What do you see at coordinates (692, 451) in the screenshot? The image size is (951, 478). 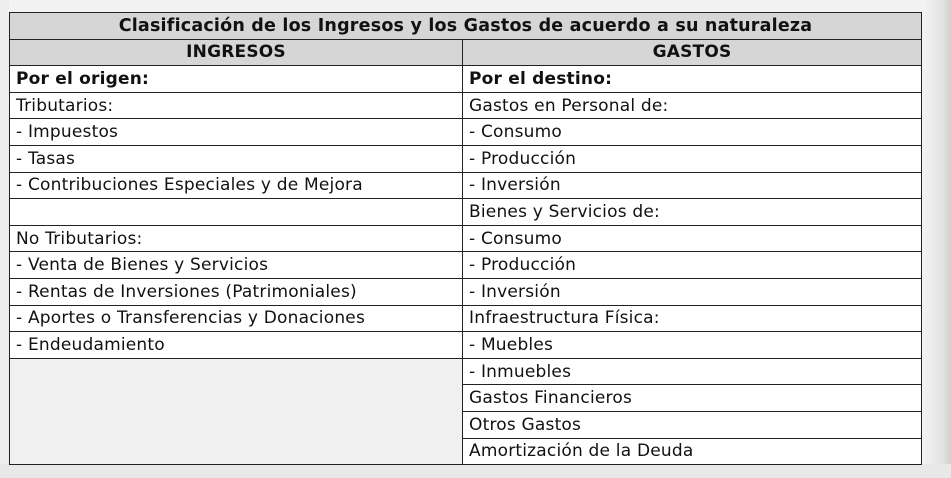 I see `gastos-cell: Amortización de la Deuda` at bounding box center [692, 451].